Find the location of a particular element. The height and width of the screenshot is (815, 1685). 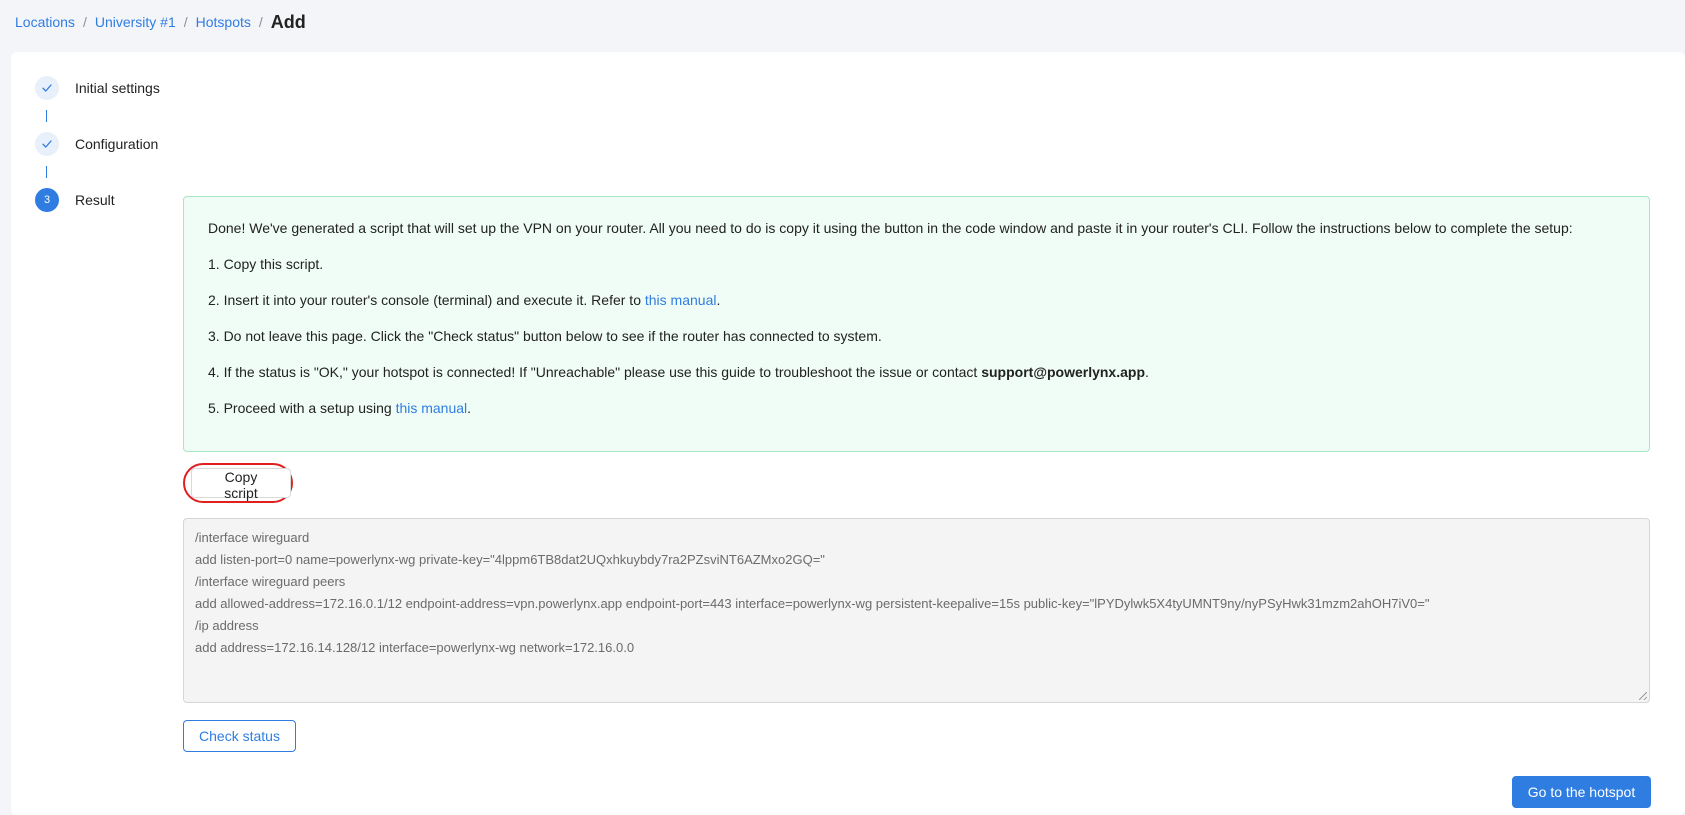

step-label: Result is located at coordinates (95, 200).